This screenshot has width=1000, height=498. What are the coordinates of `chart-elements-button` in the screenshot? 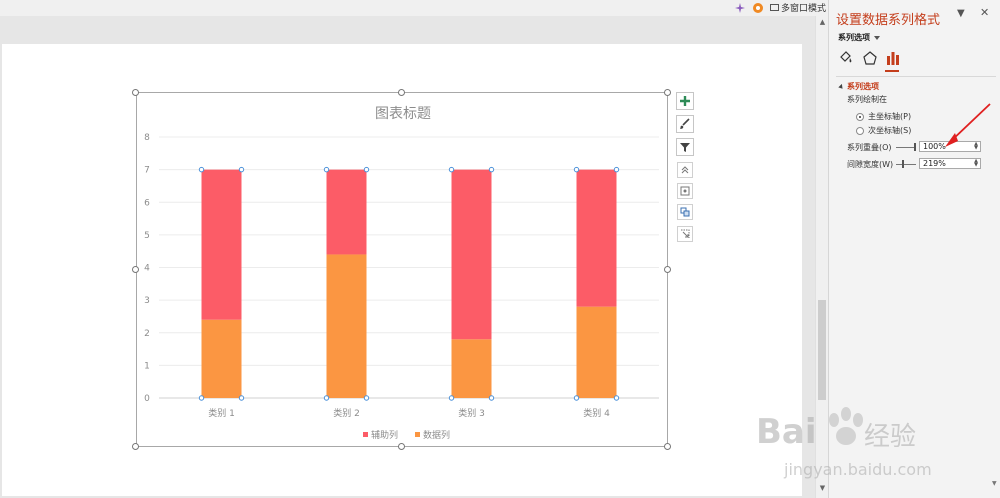 It's located at (685, 101).